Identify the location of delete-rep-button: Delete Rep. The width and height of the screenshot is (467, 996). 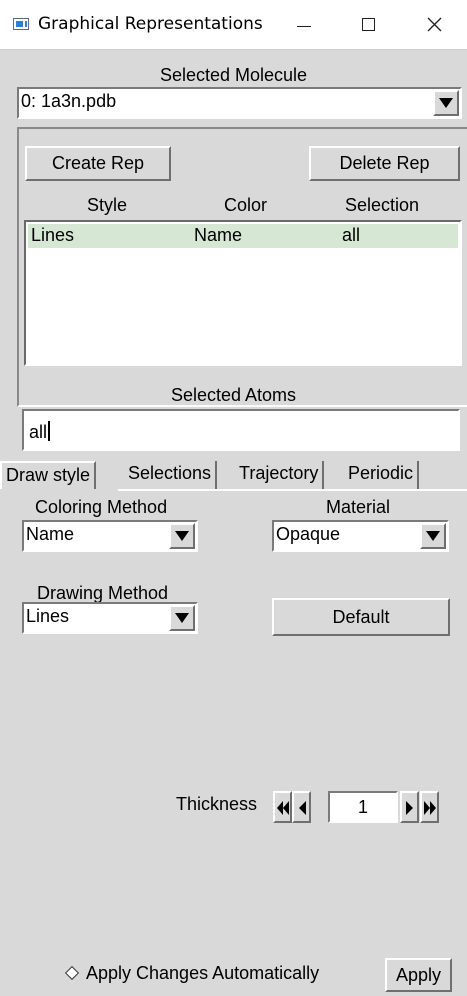
(384, 163).